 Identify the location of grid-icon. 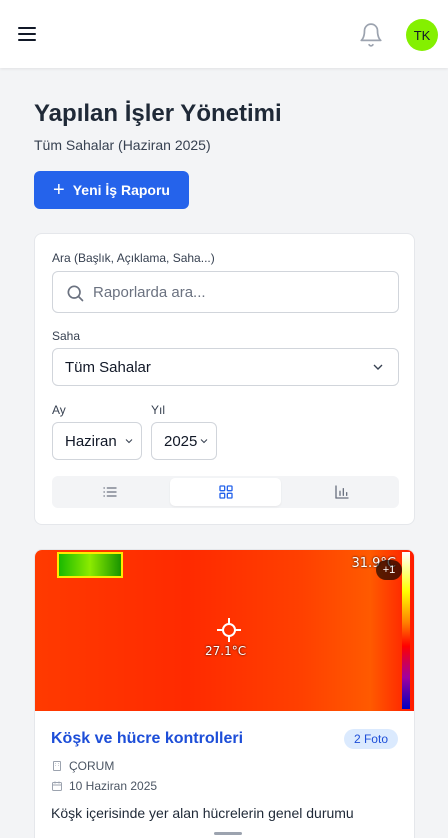
(225, 492).